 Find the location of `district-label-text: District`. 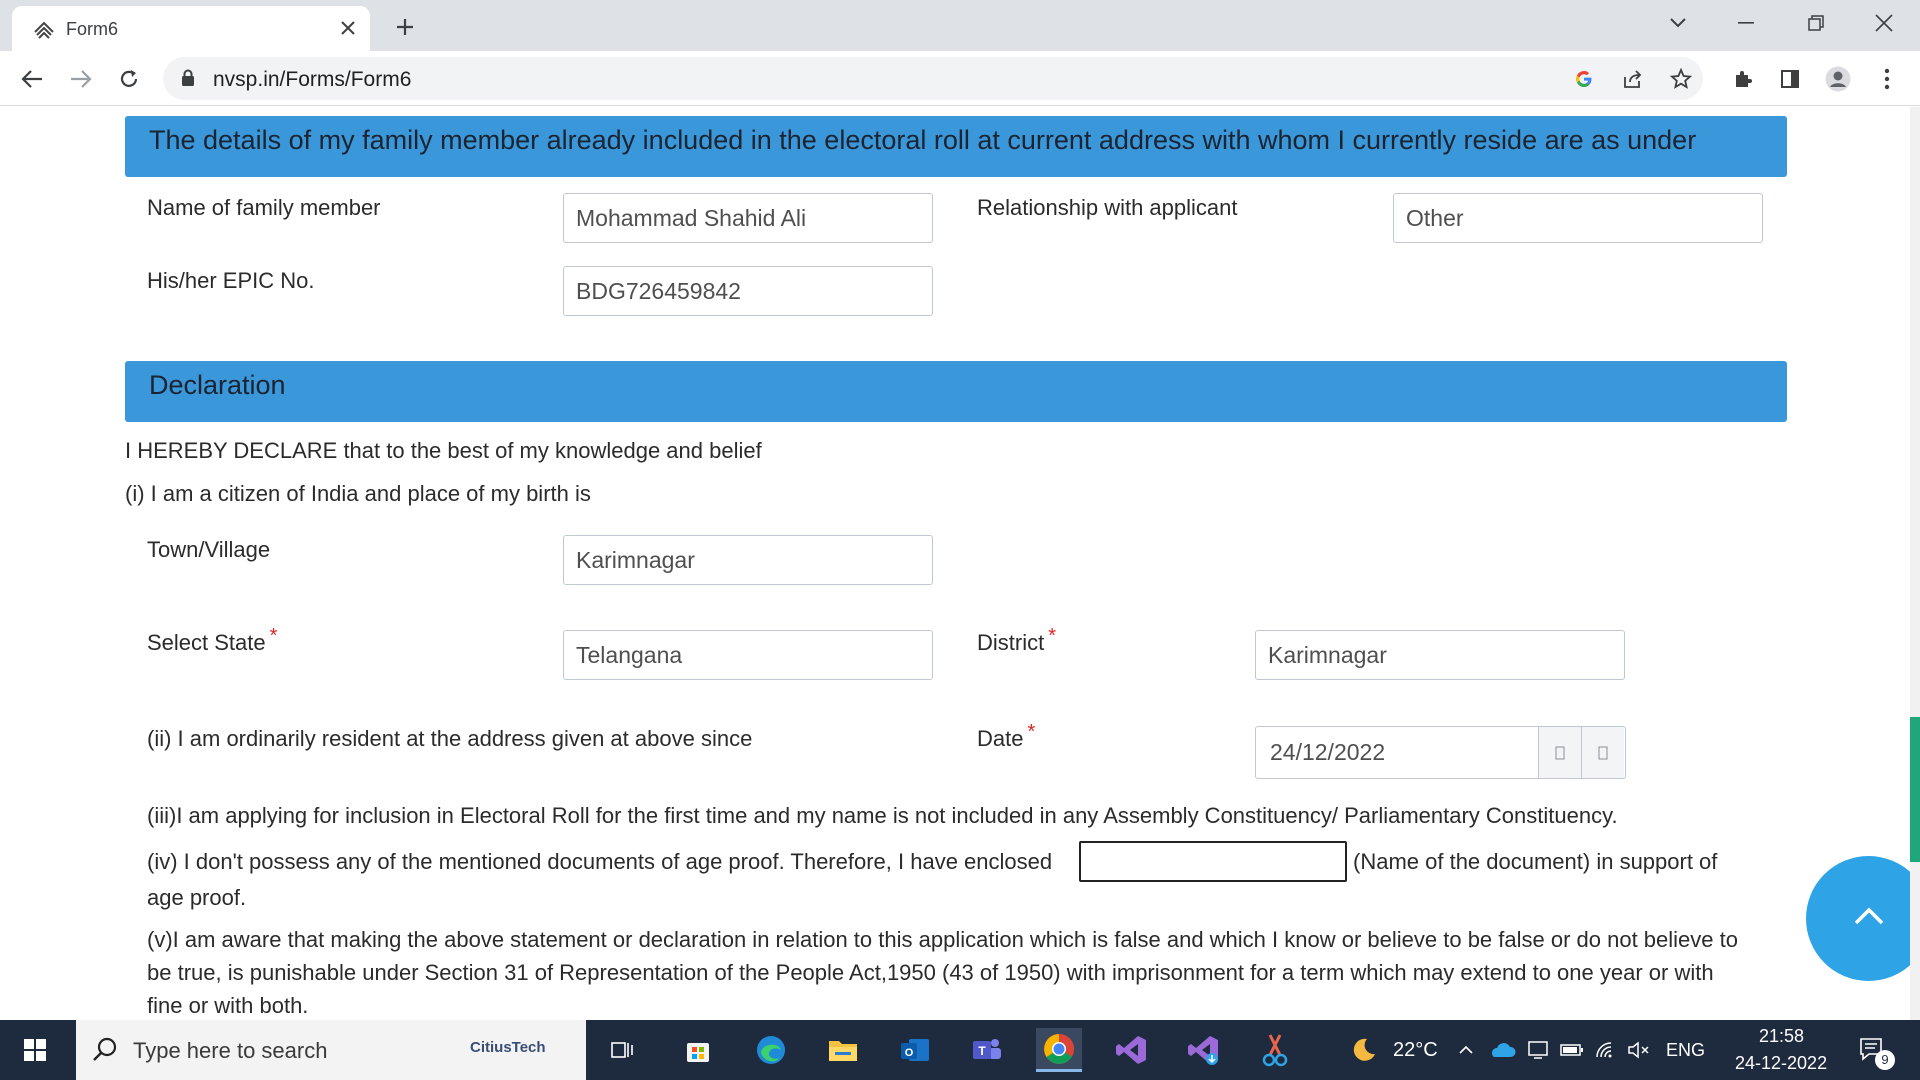

district-label-text: District is located at coordinates (1011, 642).